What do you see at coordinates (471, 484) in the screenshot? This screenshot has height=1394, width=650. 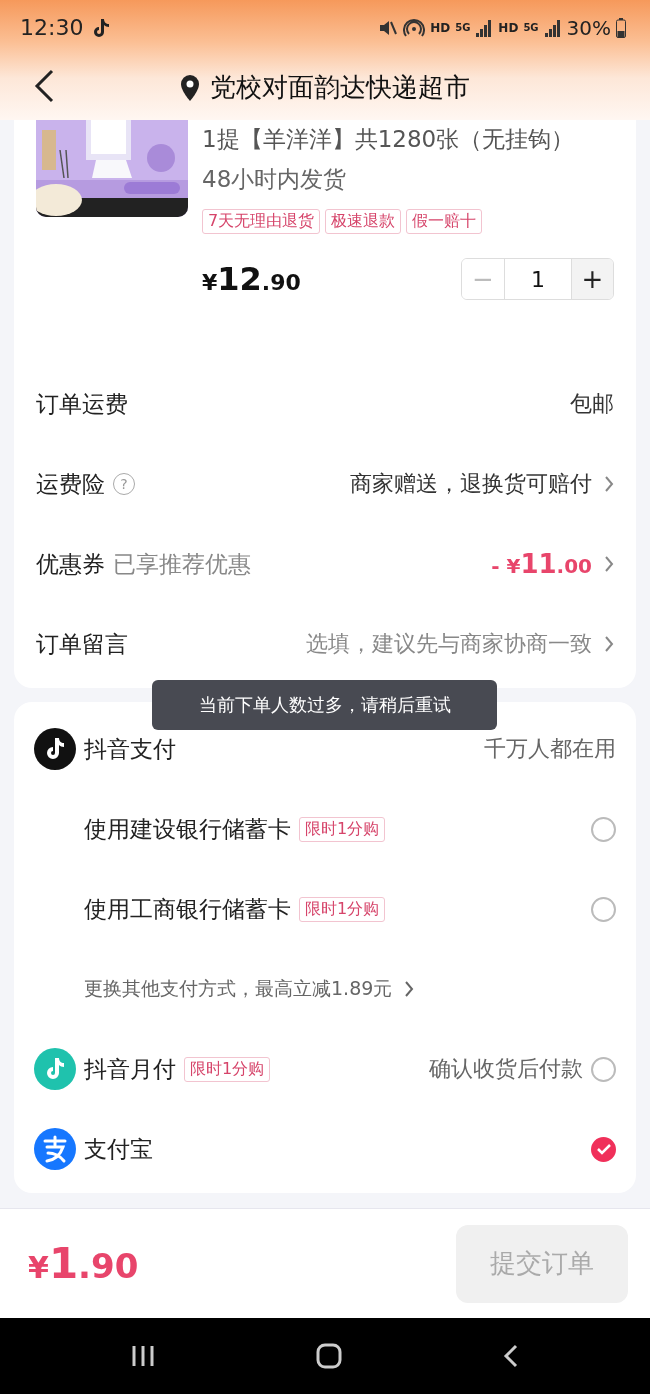 I see `row-value: 商家赠送，退换货可赔付` at bounding box center [471, 484].